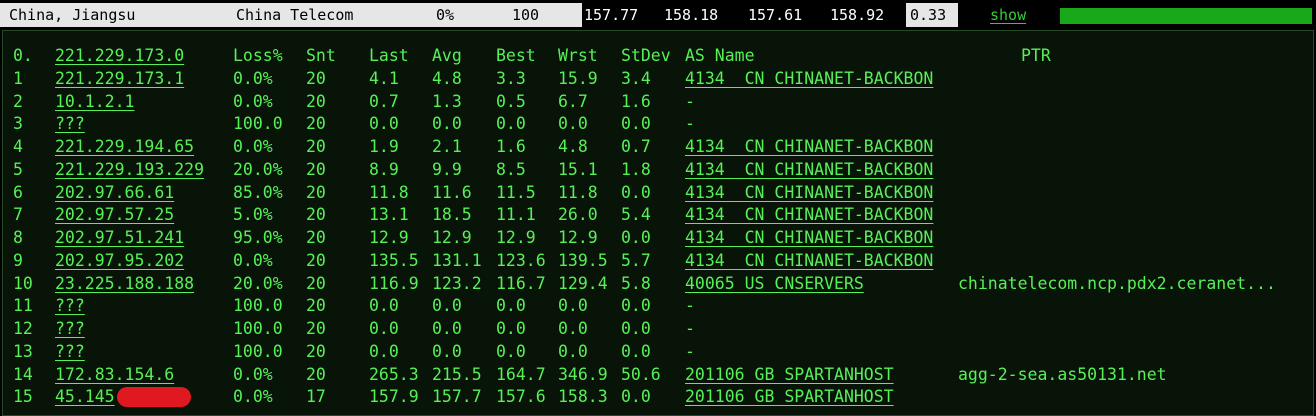 This screenshot has width=1316, height=416. I want to click on hop-last-text: 157.9, so click(394, 397).